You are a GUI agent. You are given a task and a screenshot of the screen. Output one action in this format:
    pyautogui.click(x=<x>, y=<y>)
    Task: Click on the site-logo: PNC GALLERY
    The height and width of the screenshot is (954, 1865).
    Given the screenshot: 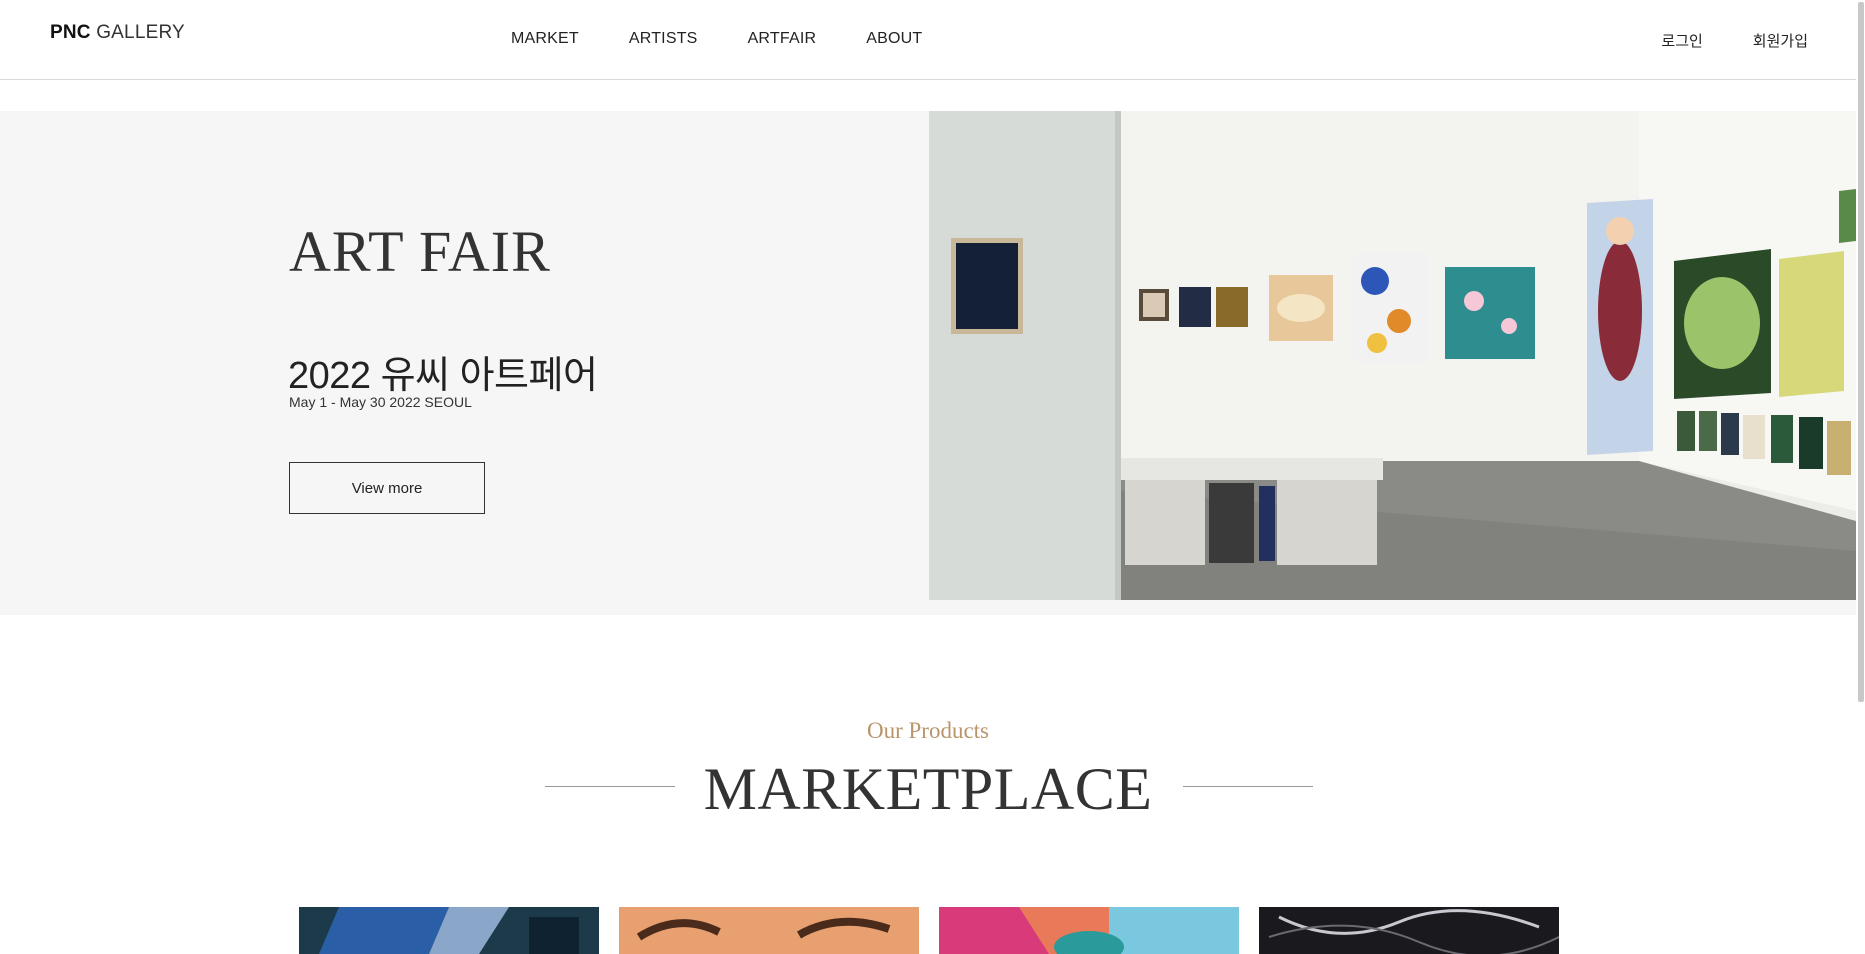 What is the action you would take?
    pyautogui.click(x=117, y=33)
    